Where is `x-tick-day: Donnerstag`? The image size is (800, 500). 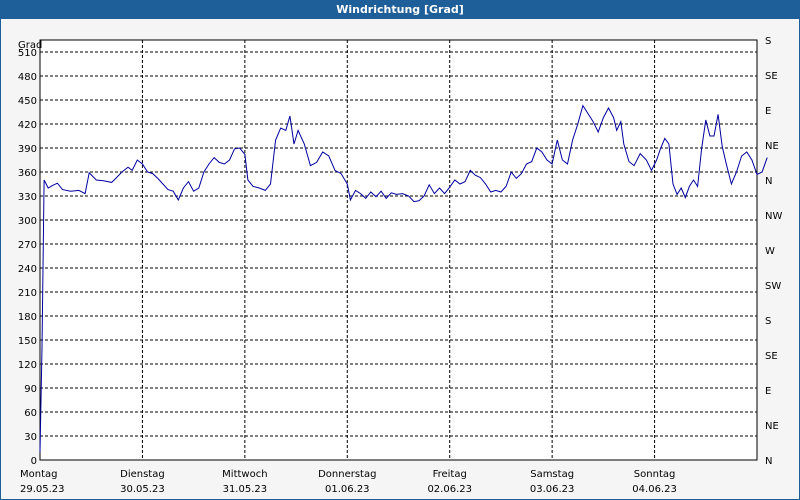
x-tick-day: Donnerstag is located at coordinates (347, 474).